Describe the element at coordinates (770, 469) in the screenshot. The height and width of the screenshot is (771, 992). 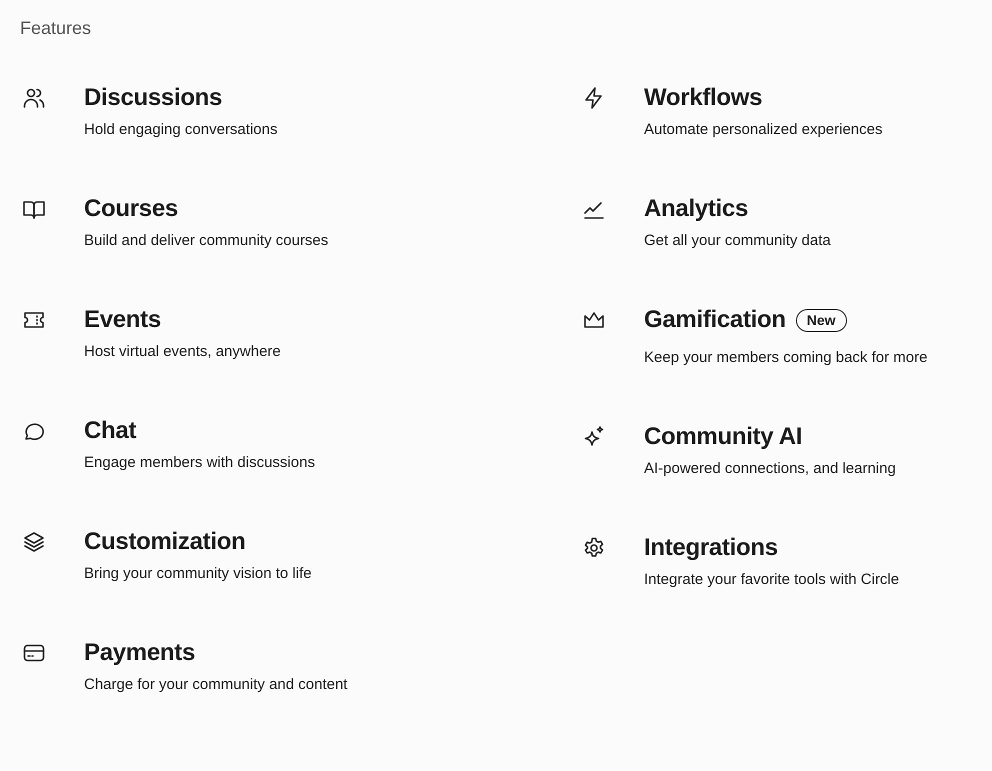
I see `feature-description: AI-powered connections, and learning` at that location.